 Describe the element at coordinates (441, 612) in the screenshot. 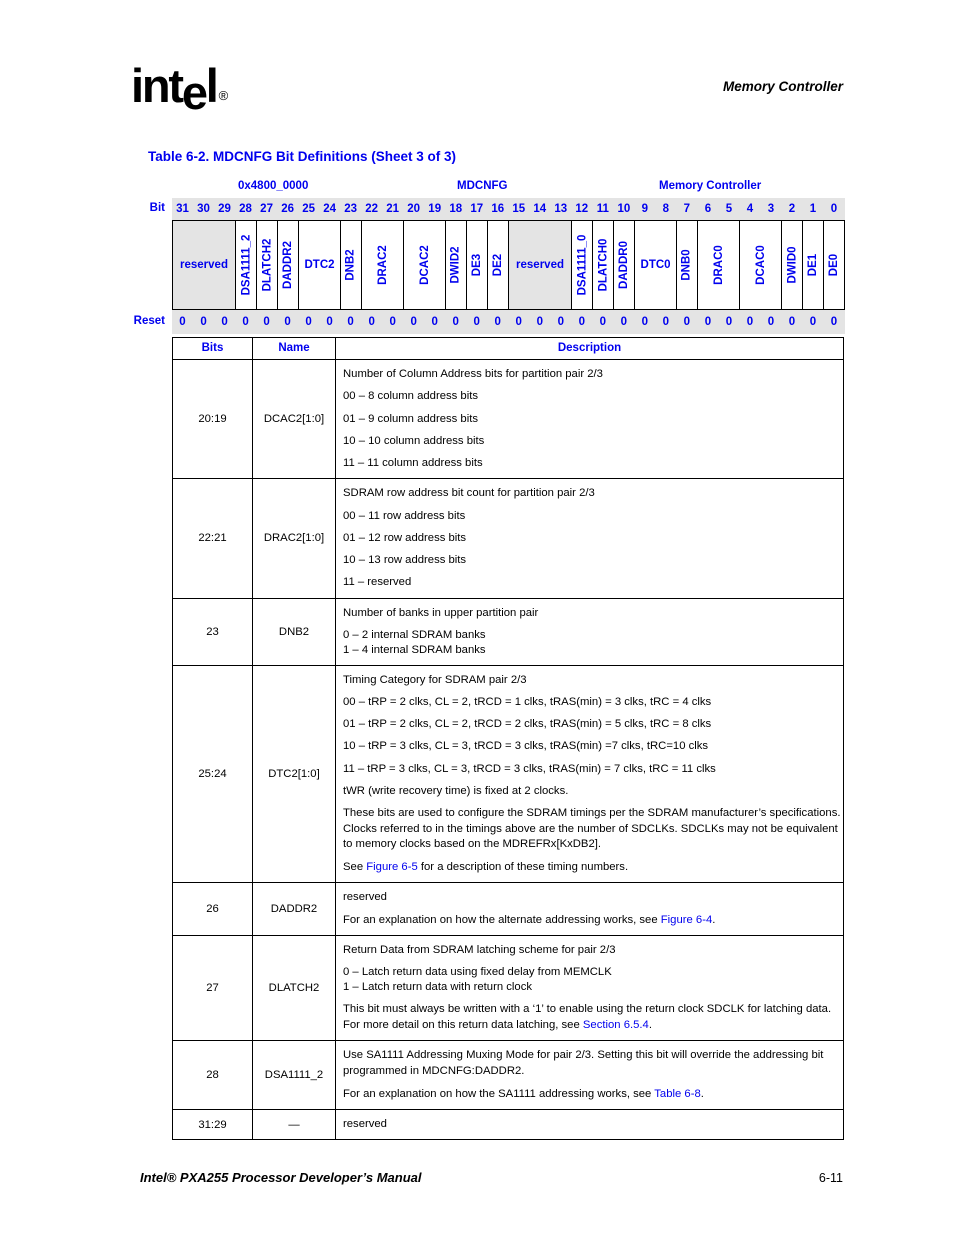

I see `description-line: Number of banks in upper partition pair` at that location.